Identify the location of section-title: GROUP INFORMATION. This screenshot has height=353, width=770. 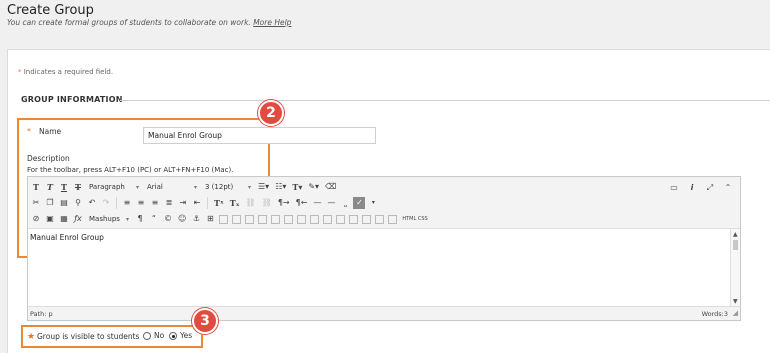
(72, 99).